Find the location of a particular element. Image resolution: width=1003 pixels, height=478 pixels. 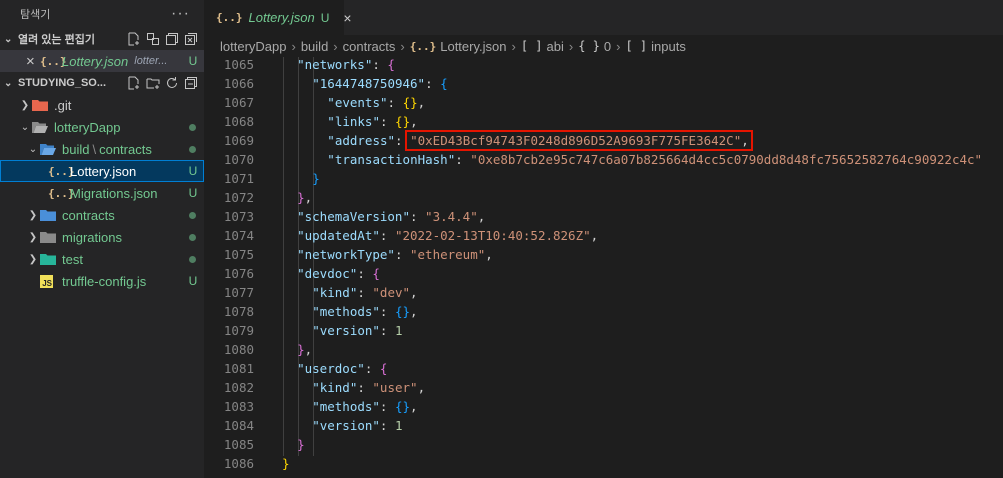

code-line: "links": {}, is located at coordinates (372, 121).